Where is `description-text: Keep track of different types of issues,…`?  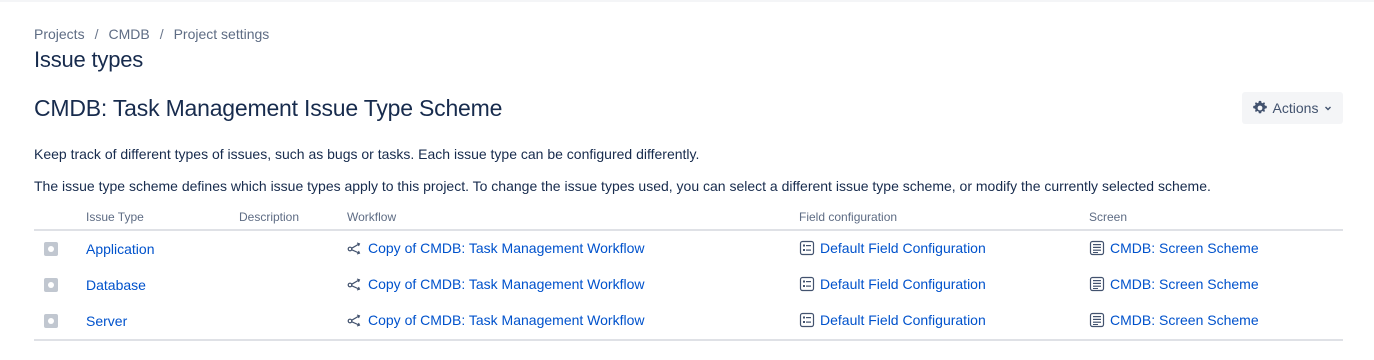
description-text: Keep track of different types of issues,… is located at coordinates (367, 154).